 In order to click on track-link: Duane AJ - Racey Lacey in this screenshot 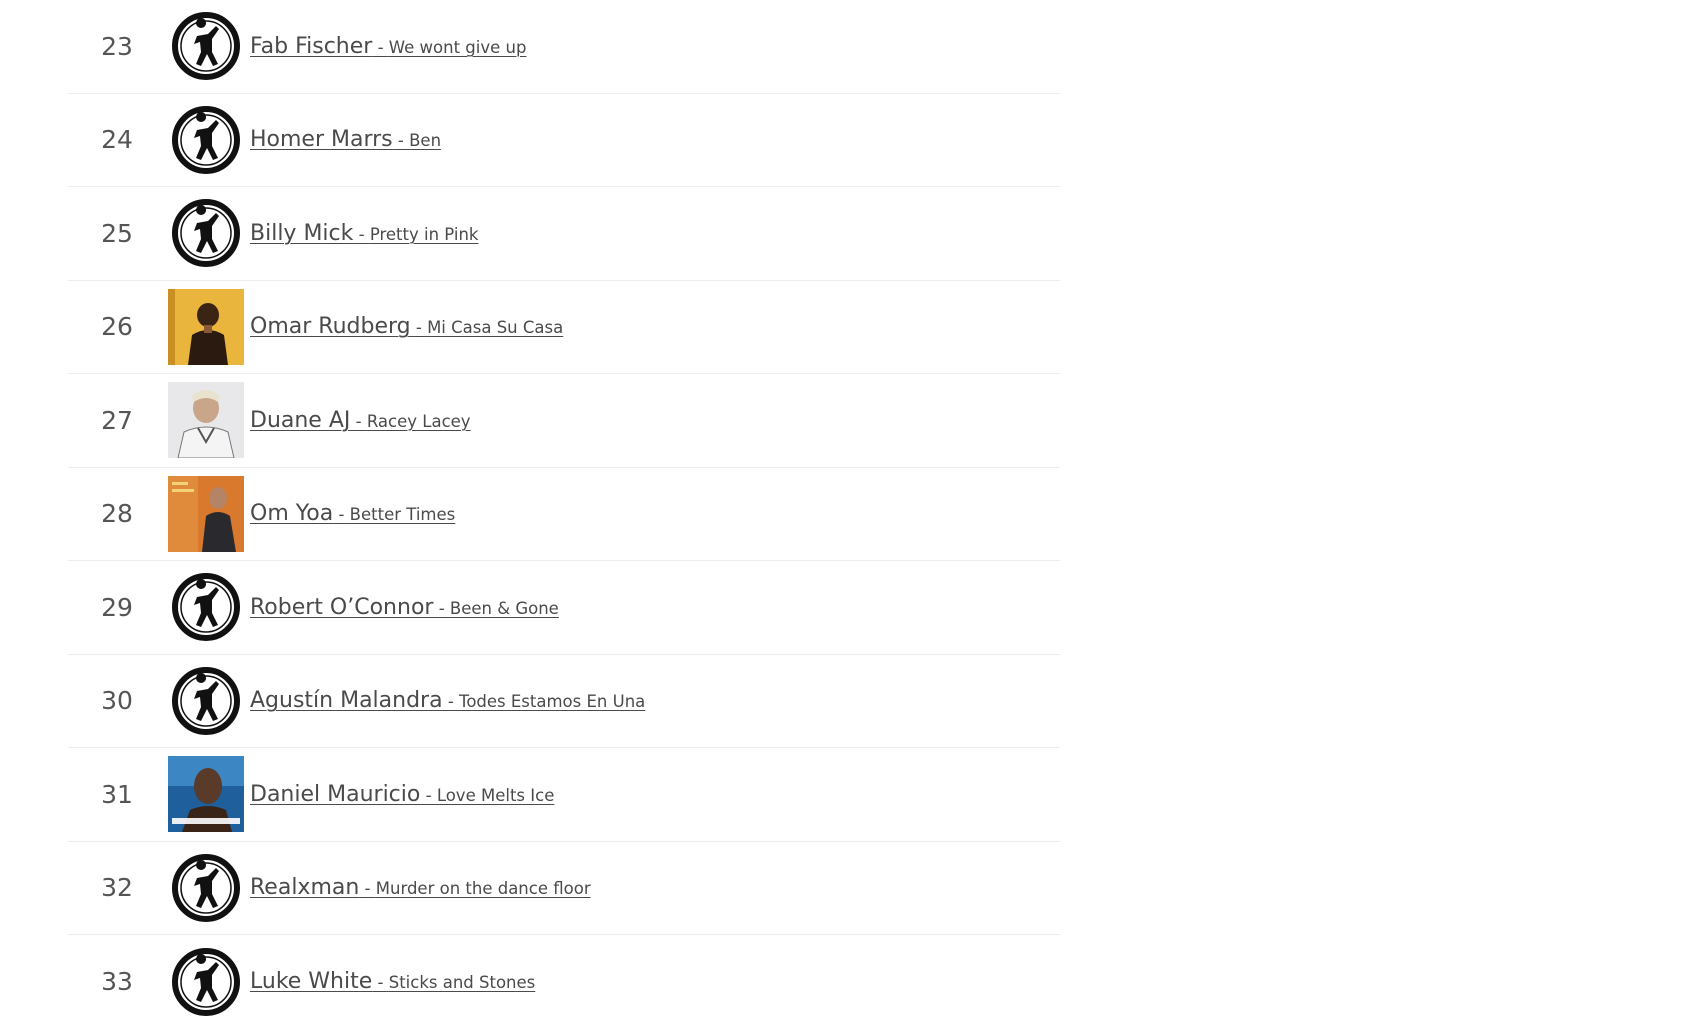, I will do `click(360, 420)`.